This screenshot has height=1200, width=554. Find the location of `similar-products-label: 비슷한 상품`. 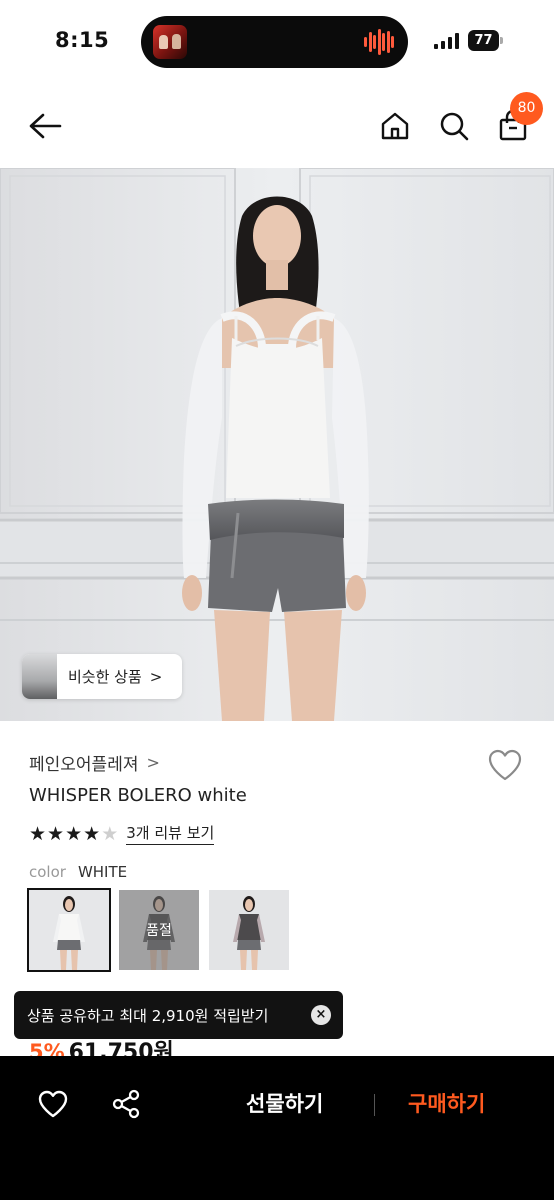

similar-products-label: 비슷한 상품 is located at coordinates (105, 677).